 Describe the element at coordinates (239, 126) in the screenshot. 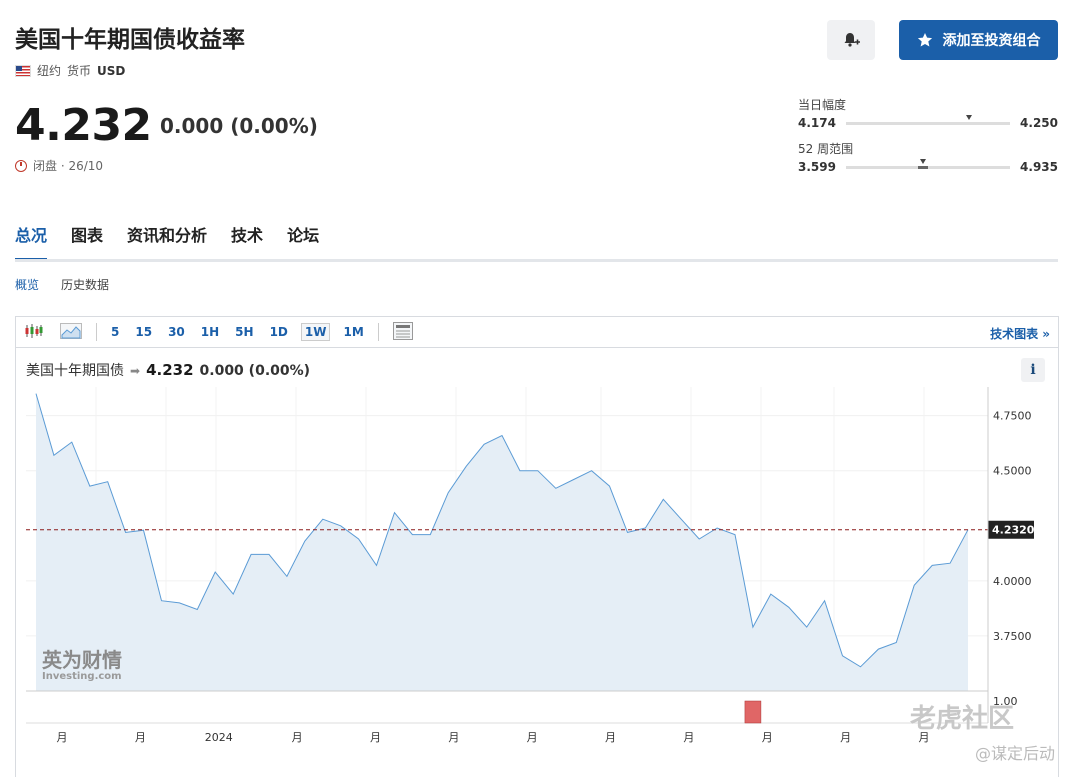

I see `price-change: 0.000 (0.00%)` at that location.